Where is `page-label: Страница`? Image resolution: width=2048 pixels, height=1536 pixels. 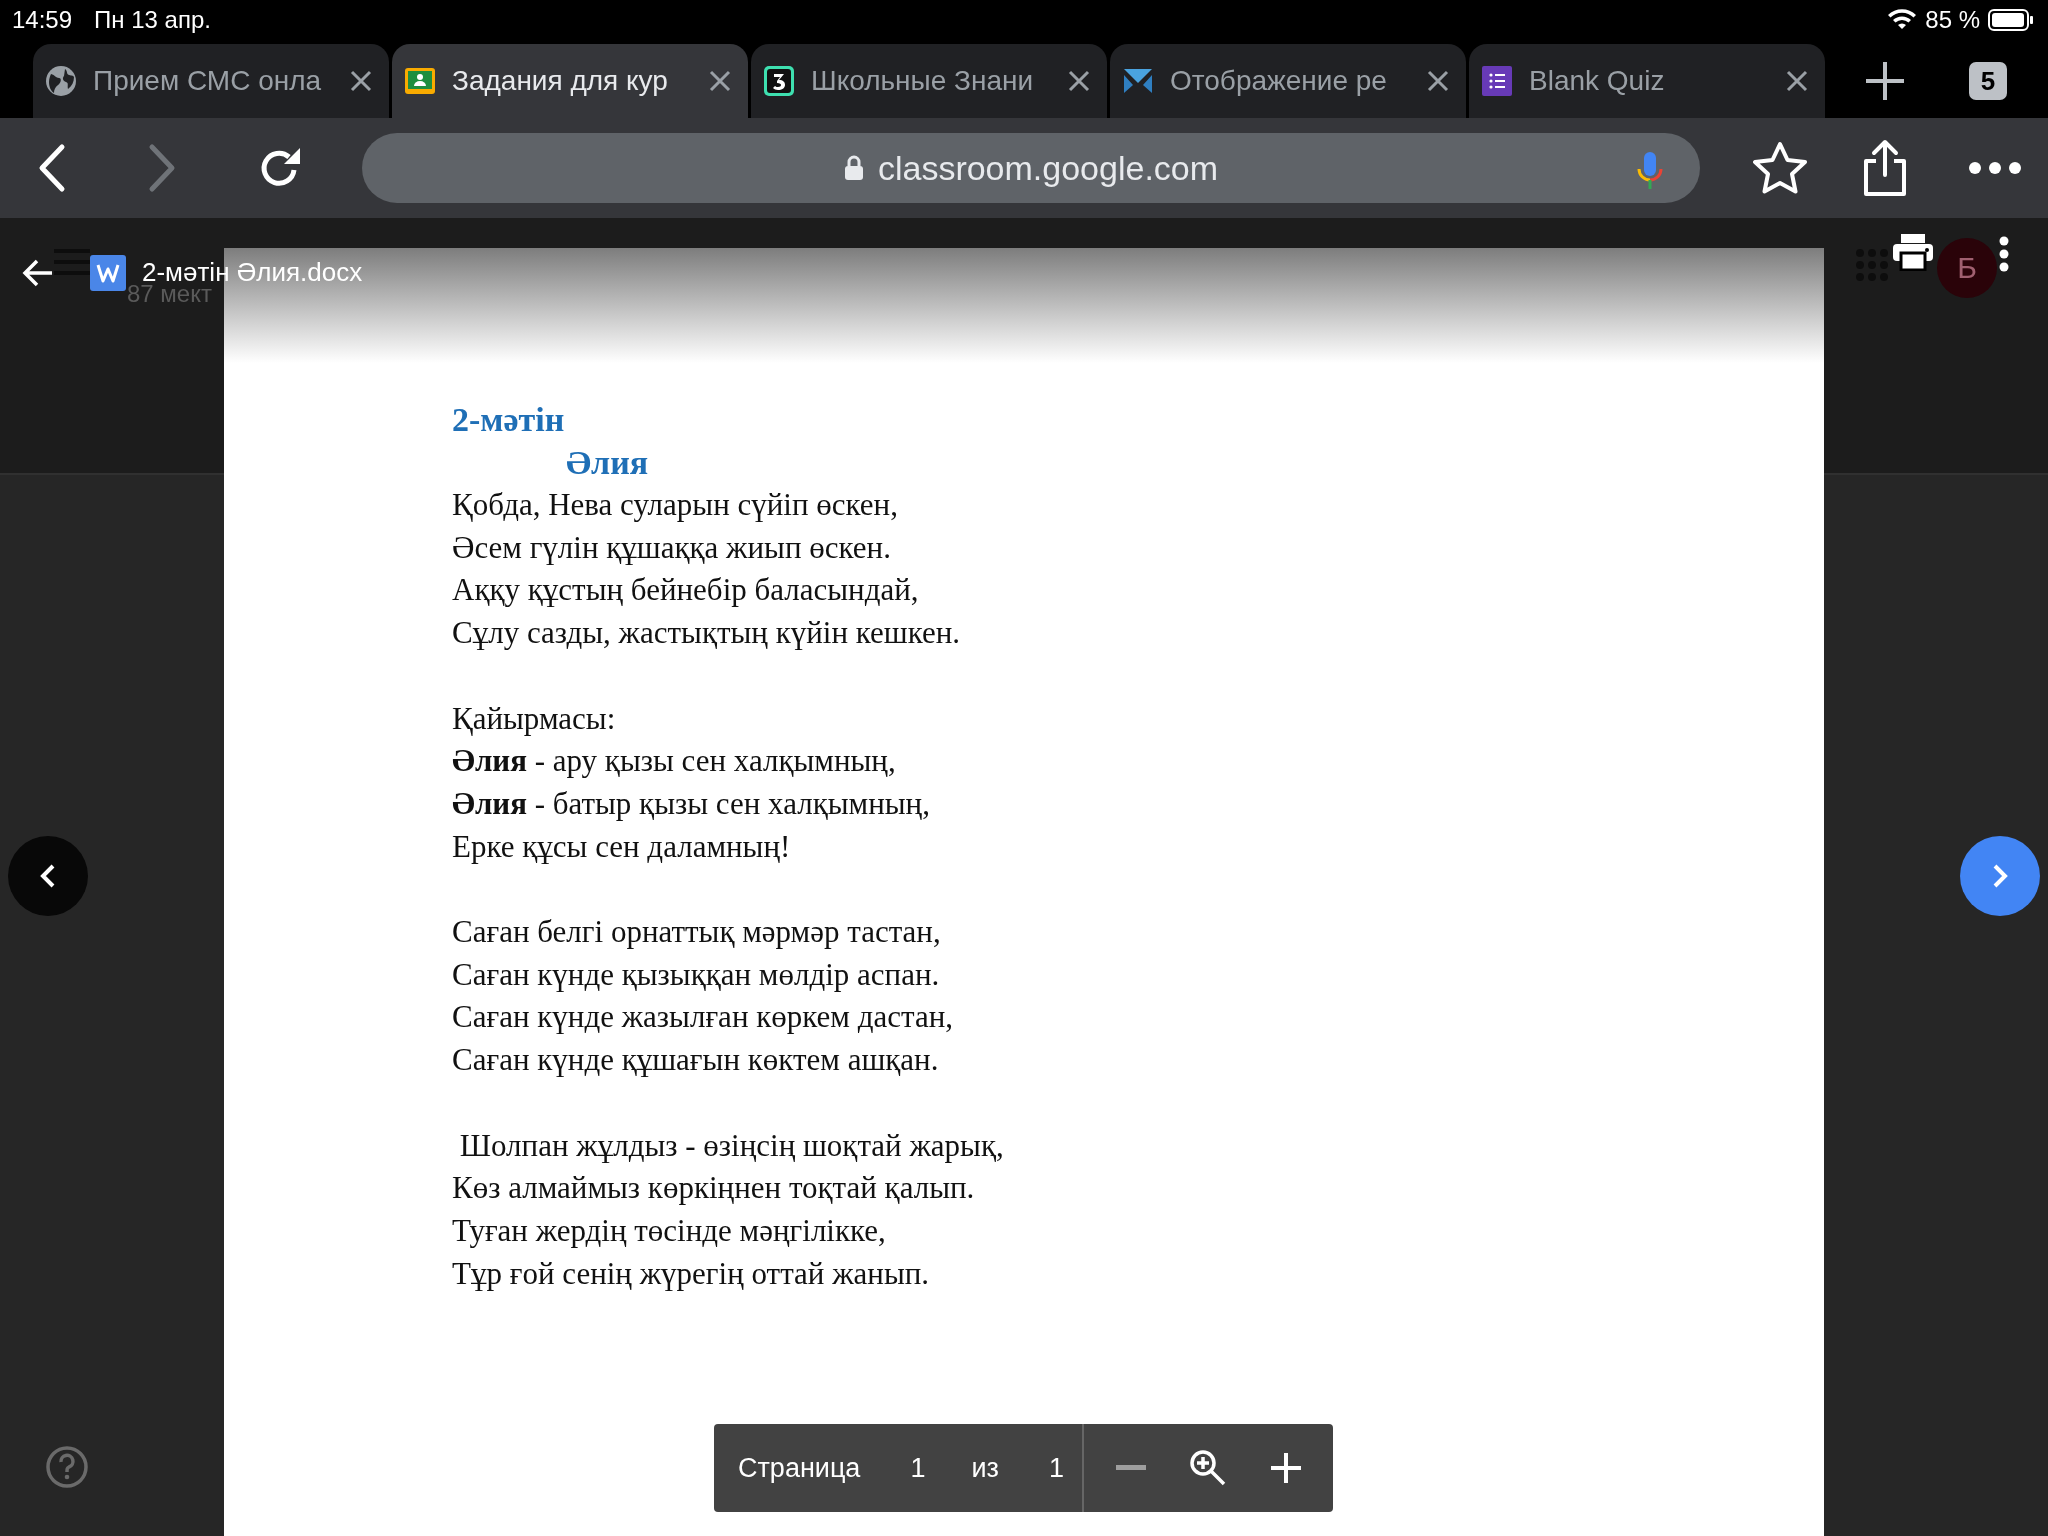
page-label: Страница is located at coordinates (799, 1468).